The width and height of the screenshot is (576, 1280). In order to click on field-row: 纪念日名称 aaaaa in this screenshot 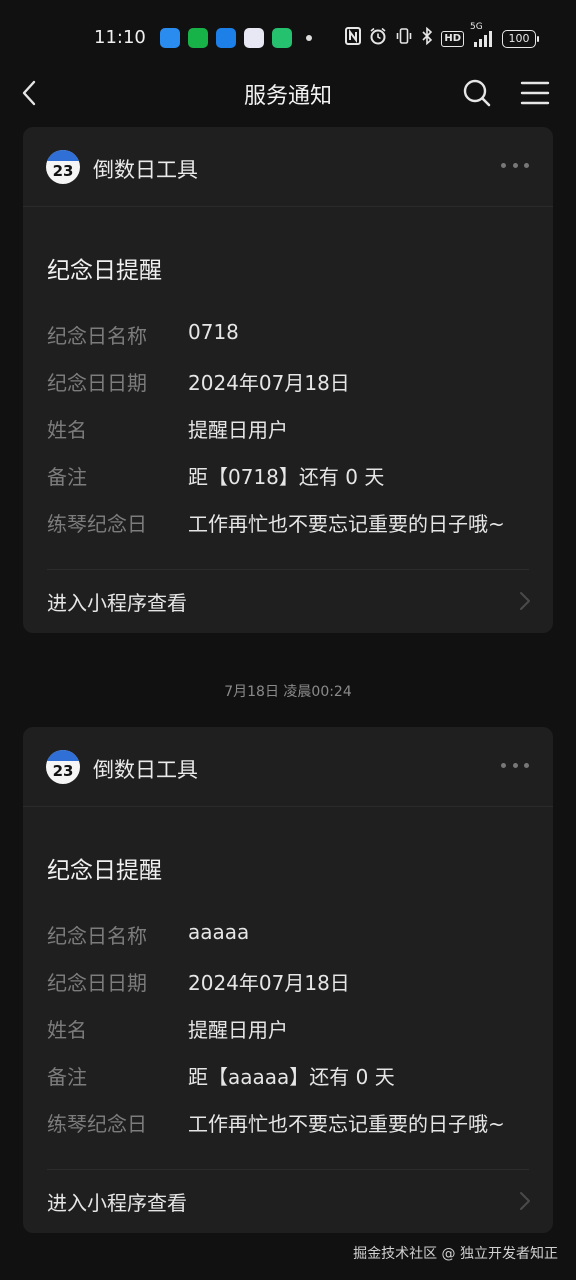, I will do `click(292, 935)`.